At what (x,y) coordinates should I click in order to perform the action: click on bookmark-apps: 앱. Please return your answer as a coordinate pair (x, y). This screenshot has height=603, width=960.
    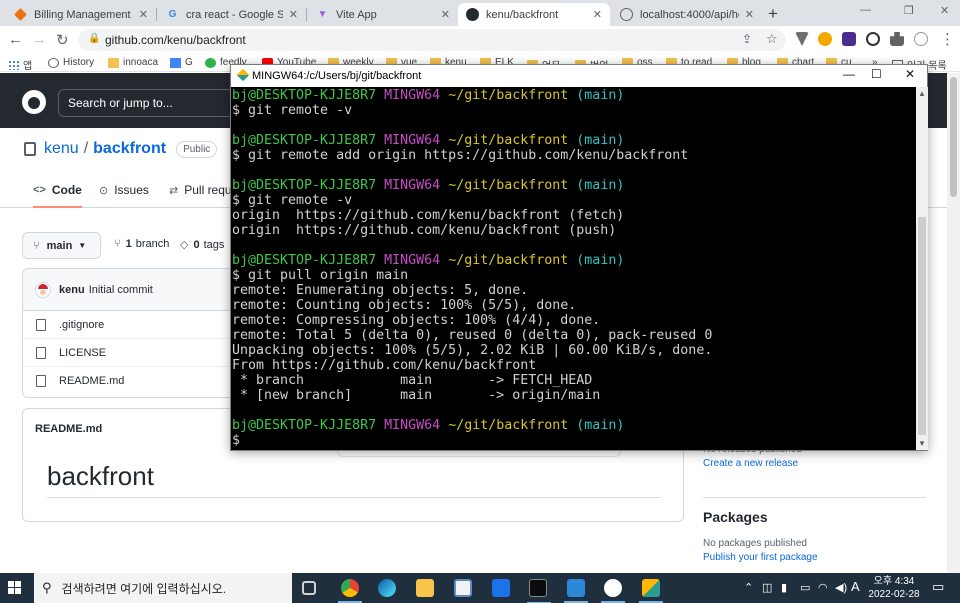
    Looking at the image, I should click on (20, 64).